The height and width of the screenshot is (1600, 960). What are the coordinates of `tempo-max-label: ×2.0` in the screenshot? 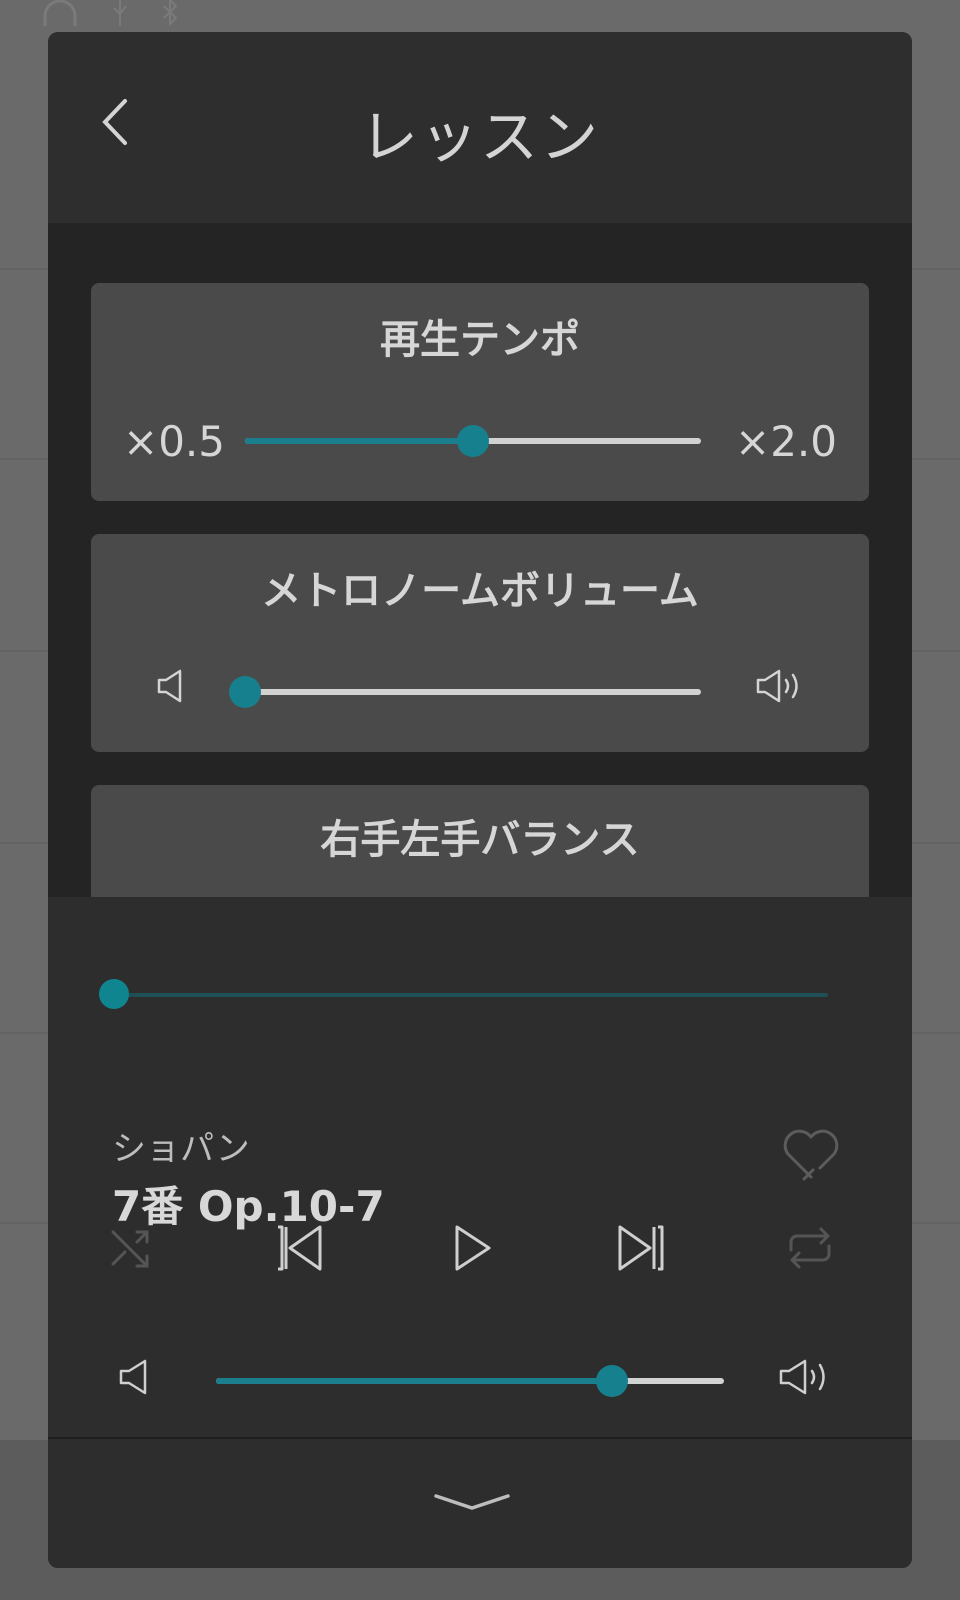 It's located at (786, 441).